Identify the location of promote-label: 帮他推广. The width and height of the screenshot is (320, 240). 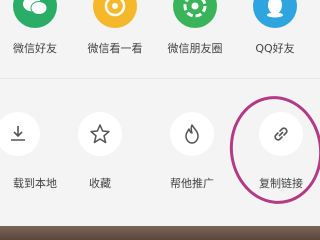
(192, 183).